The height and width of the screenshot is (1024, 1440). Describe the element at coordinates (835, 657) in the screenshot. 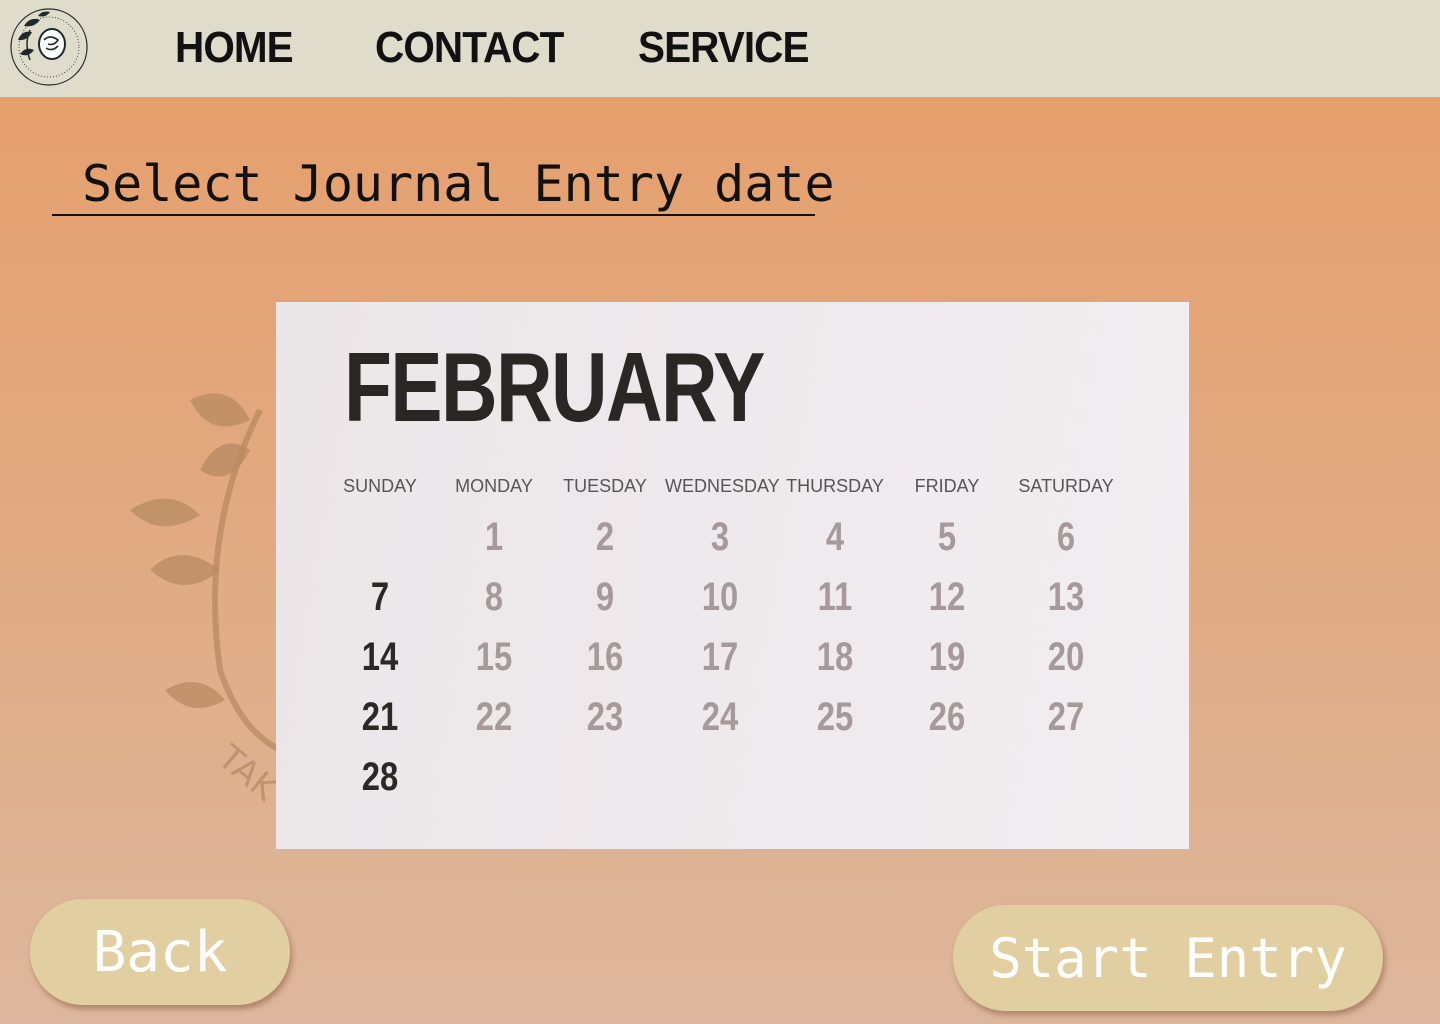

I see `calendar-day: 18` at that location.